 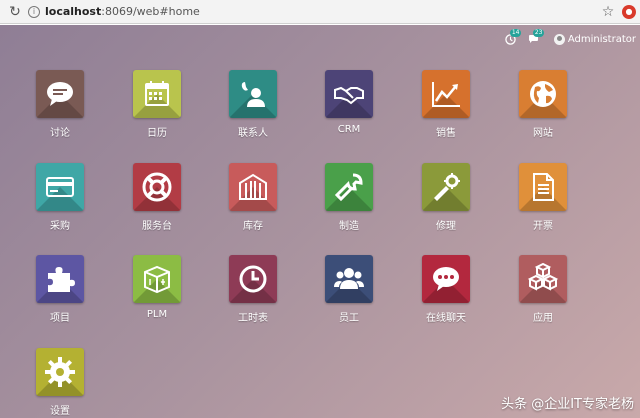 I want to click on app-repair: 修理, so click(x=446, y=208).